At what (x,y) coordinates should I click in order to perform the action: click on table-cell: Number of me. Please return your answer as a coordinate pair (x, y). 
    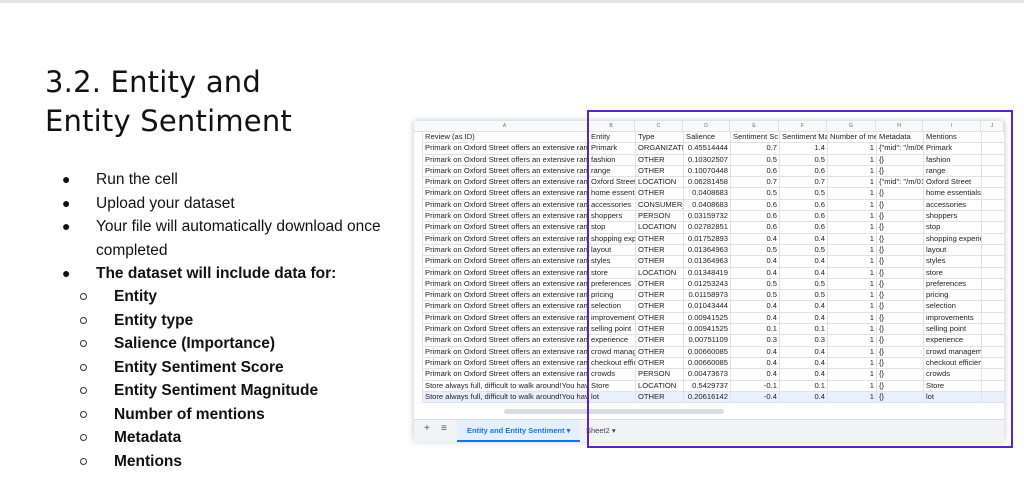
    Looking at the image, I should click on (852, 137).